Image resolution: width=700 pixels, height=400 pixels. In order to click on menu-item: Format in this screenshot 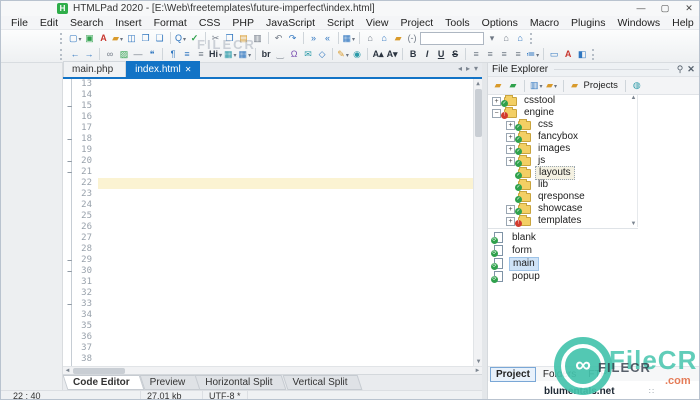, I will do `click(170, 23)`.